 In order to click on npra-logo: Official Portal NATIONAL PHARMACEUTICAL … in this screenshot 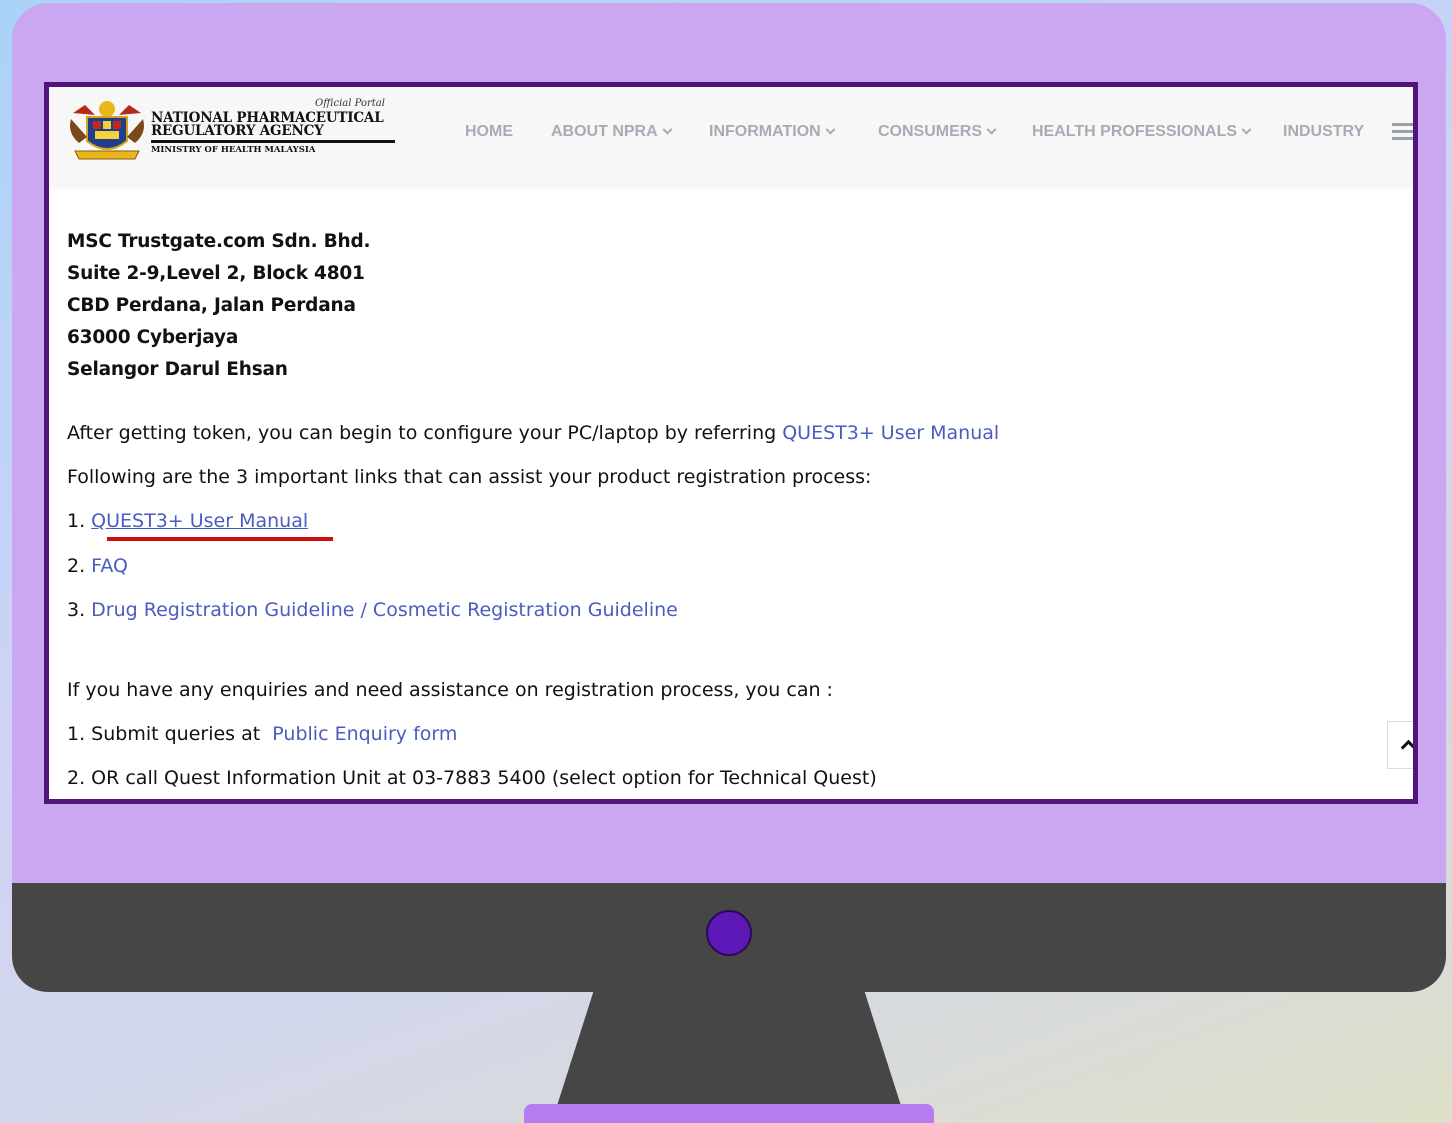, I will do `click(230, 130)`.